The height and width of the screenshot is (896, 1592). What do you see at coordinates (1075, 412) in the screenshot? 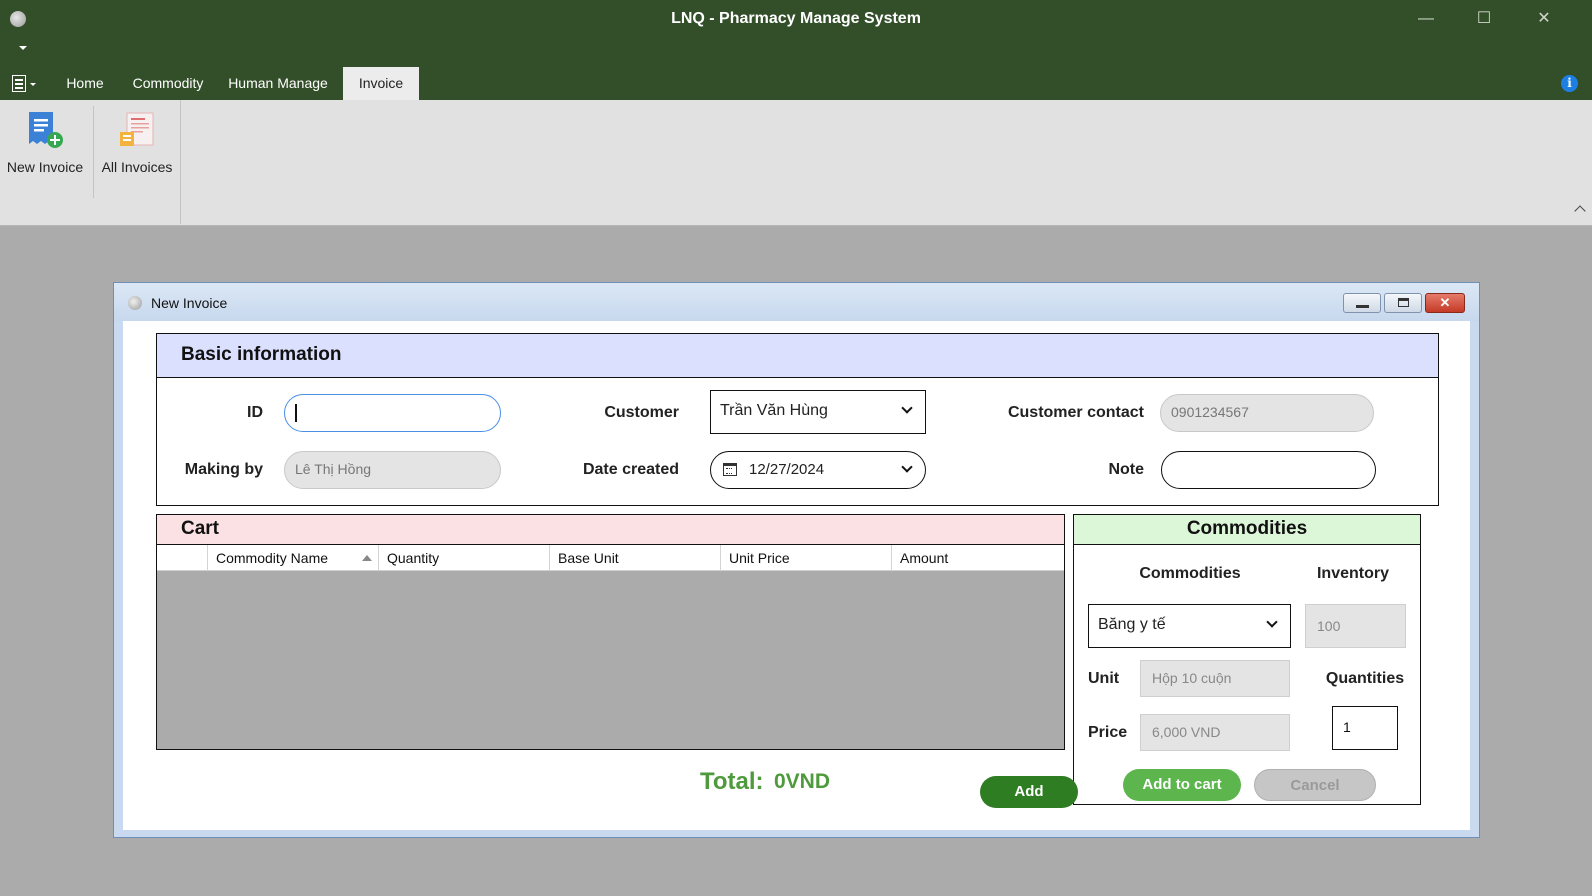
I see `customer-contact-label: Customer contact` at bounding box center [1075, 412].